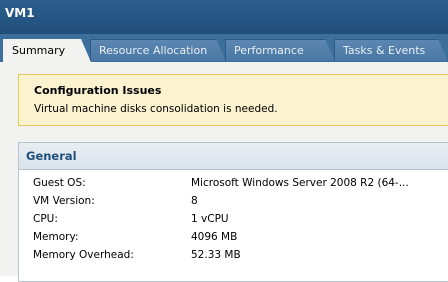 This screenshot has height=282, width=448. I want to click on configuration-issues-title: Configuration Issues, so click(98, 90).